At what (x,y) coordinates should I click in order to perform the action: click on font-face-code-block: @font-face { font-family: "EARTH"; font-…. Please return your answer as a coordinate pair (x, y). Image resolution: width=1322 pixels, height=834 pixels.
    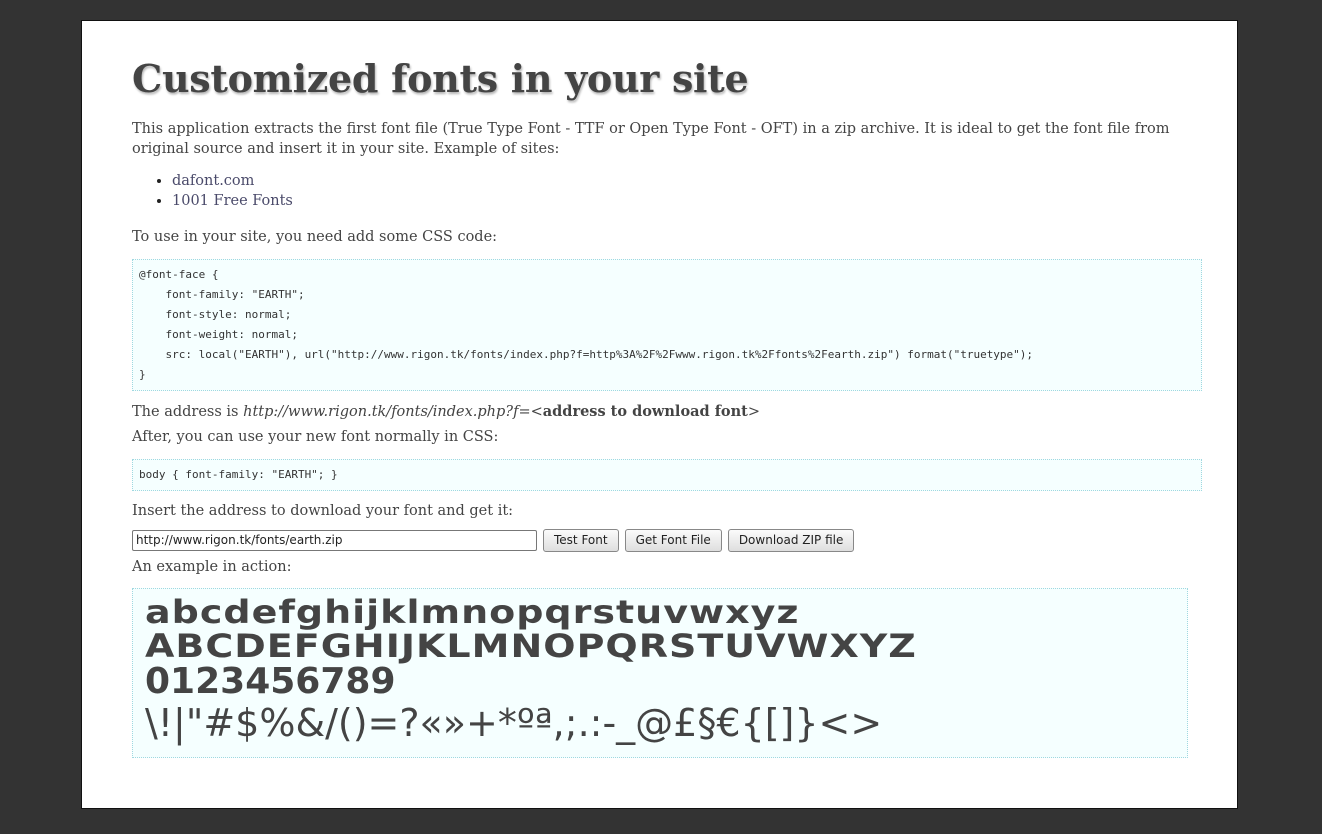
    Looking at the image, I should click on (667, 325).